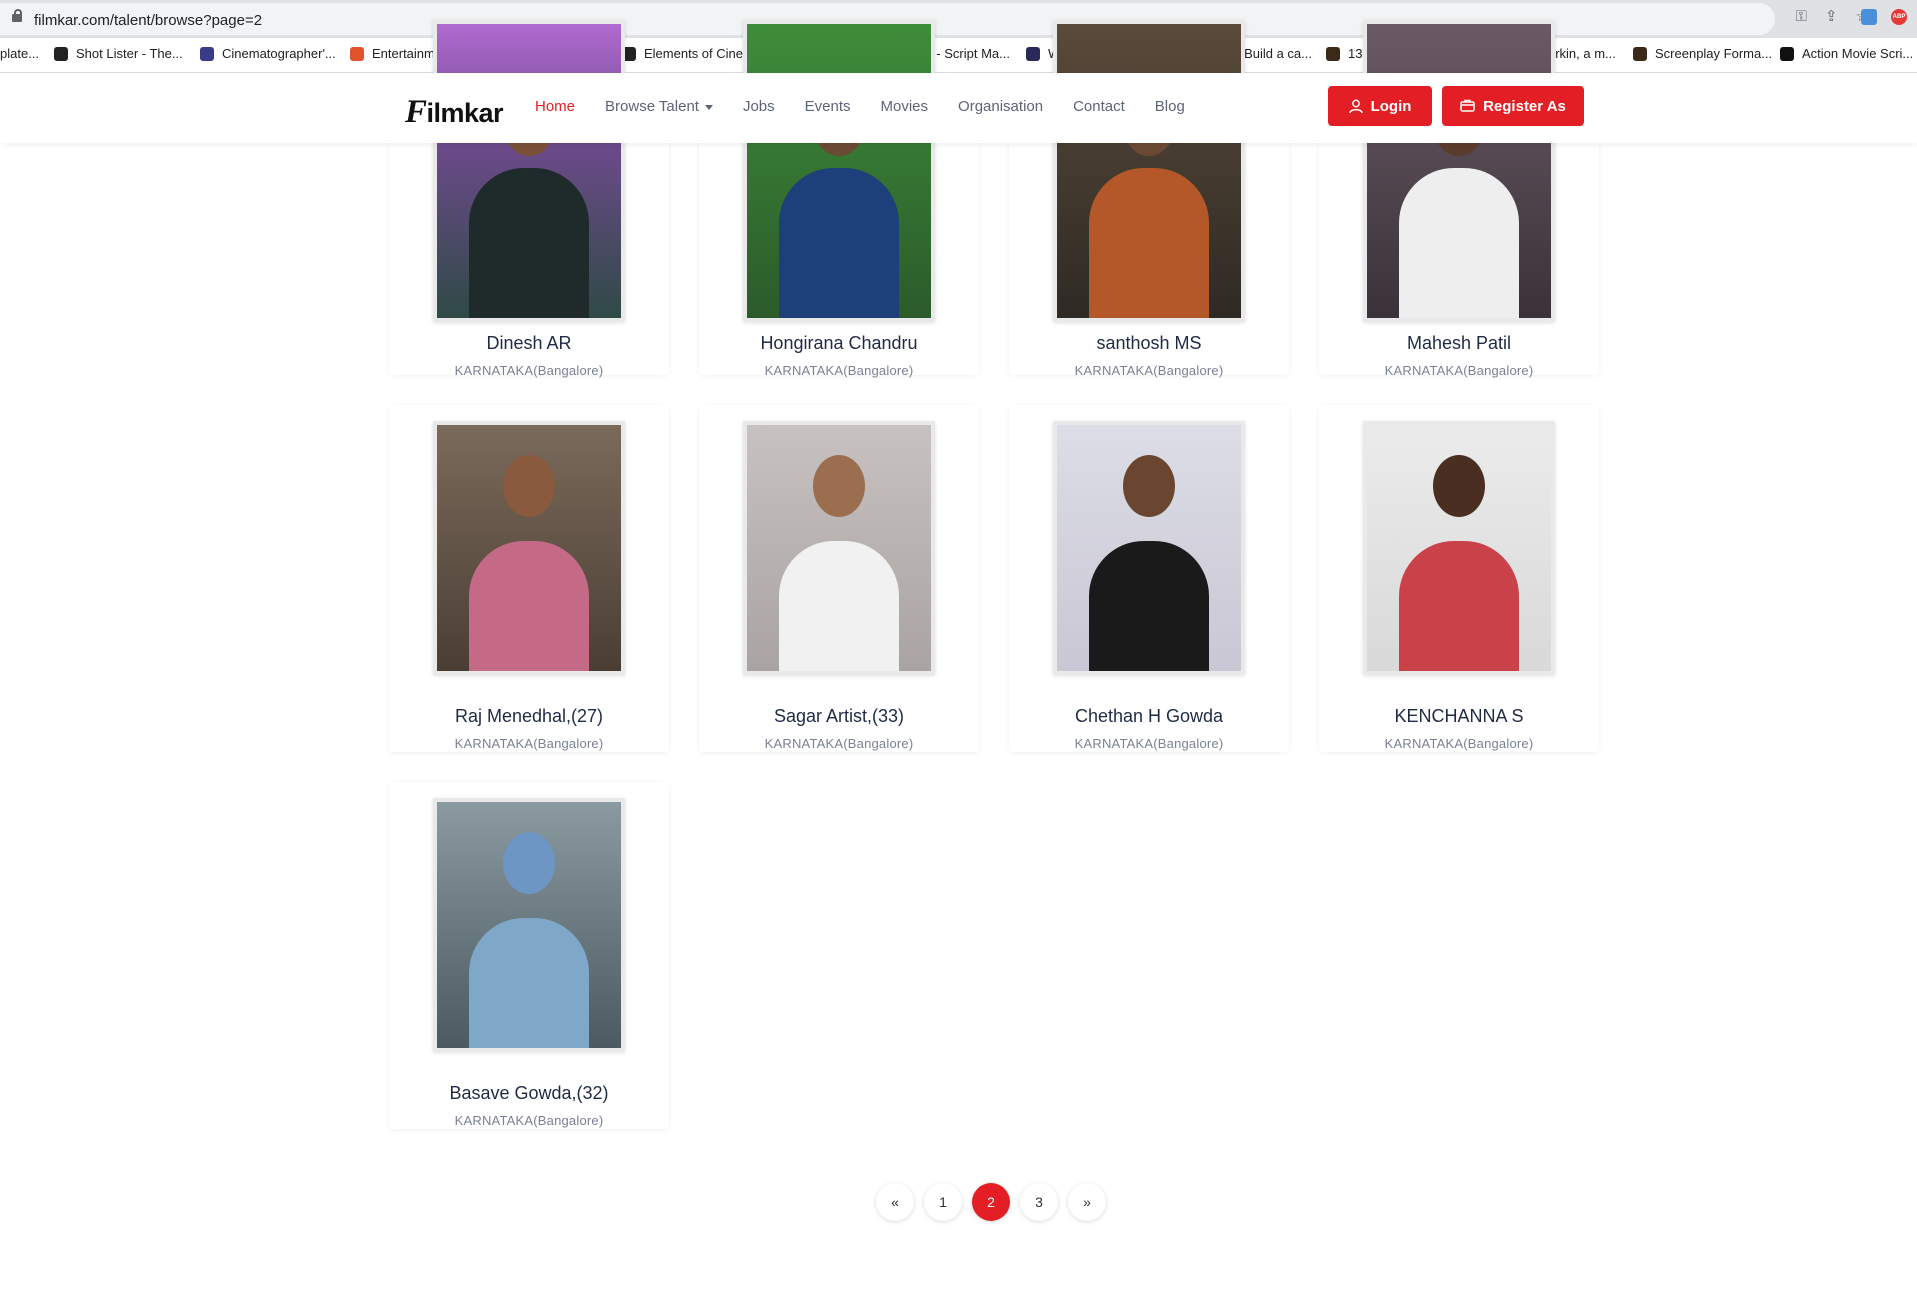 This screenshot has height=1295, width=1917. Describe the element at coordinates (529, 716) in the screenshot. I see `talent-name: Raj Menedhal,(27)` at that location.